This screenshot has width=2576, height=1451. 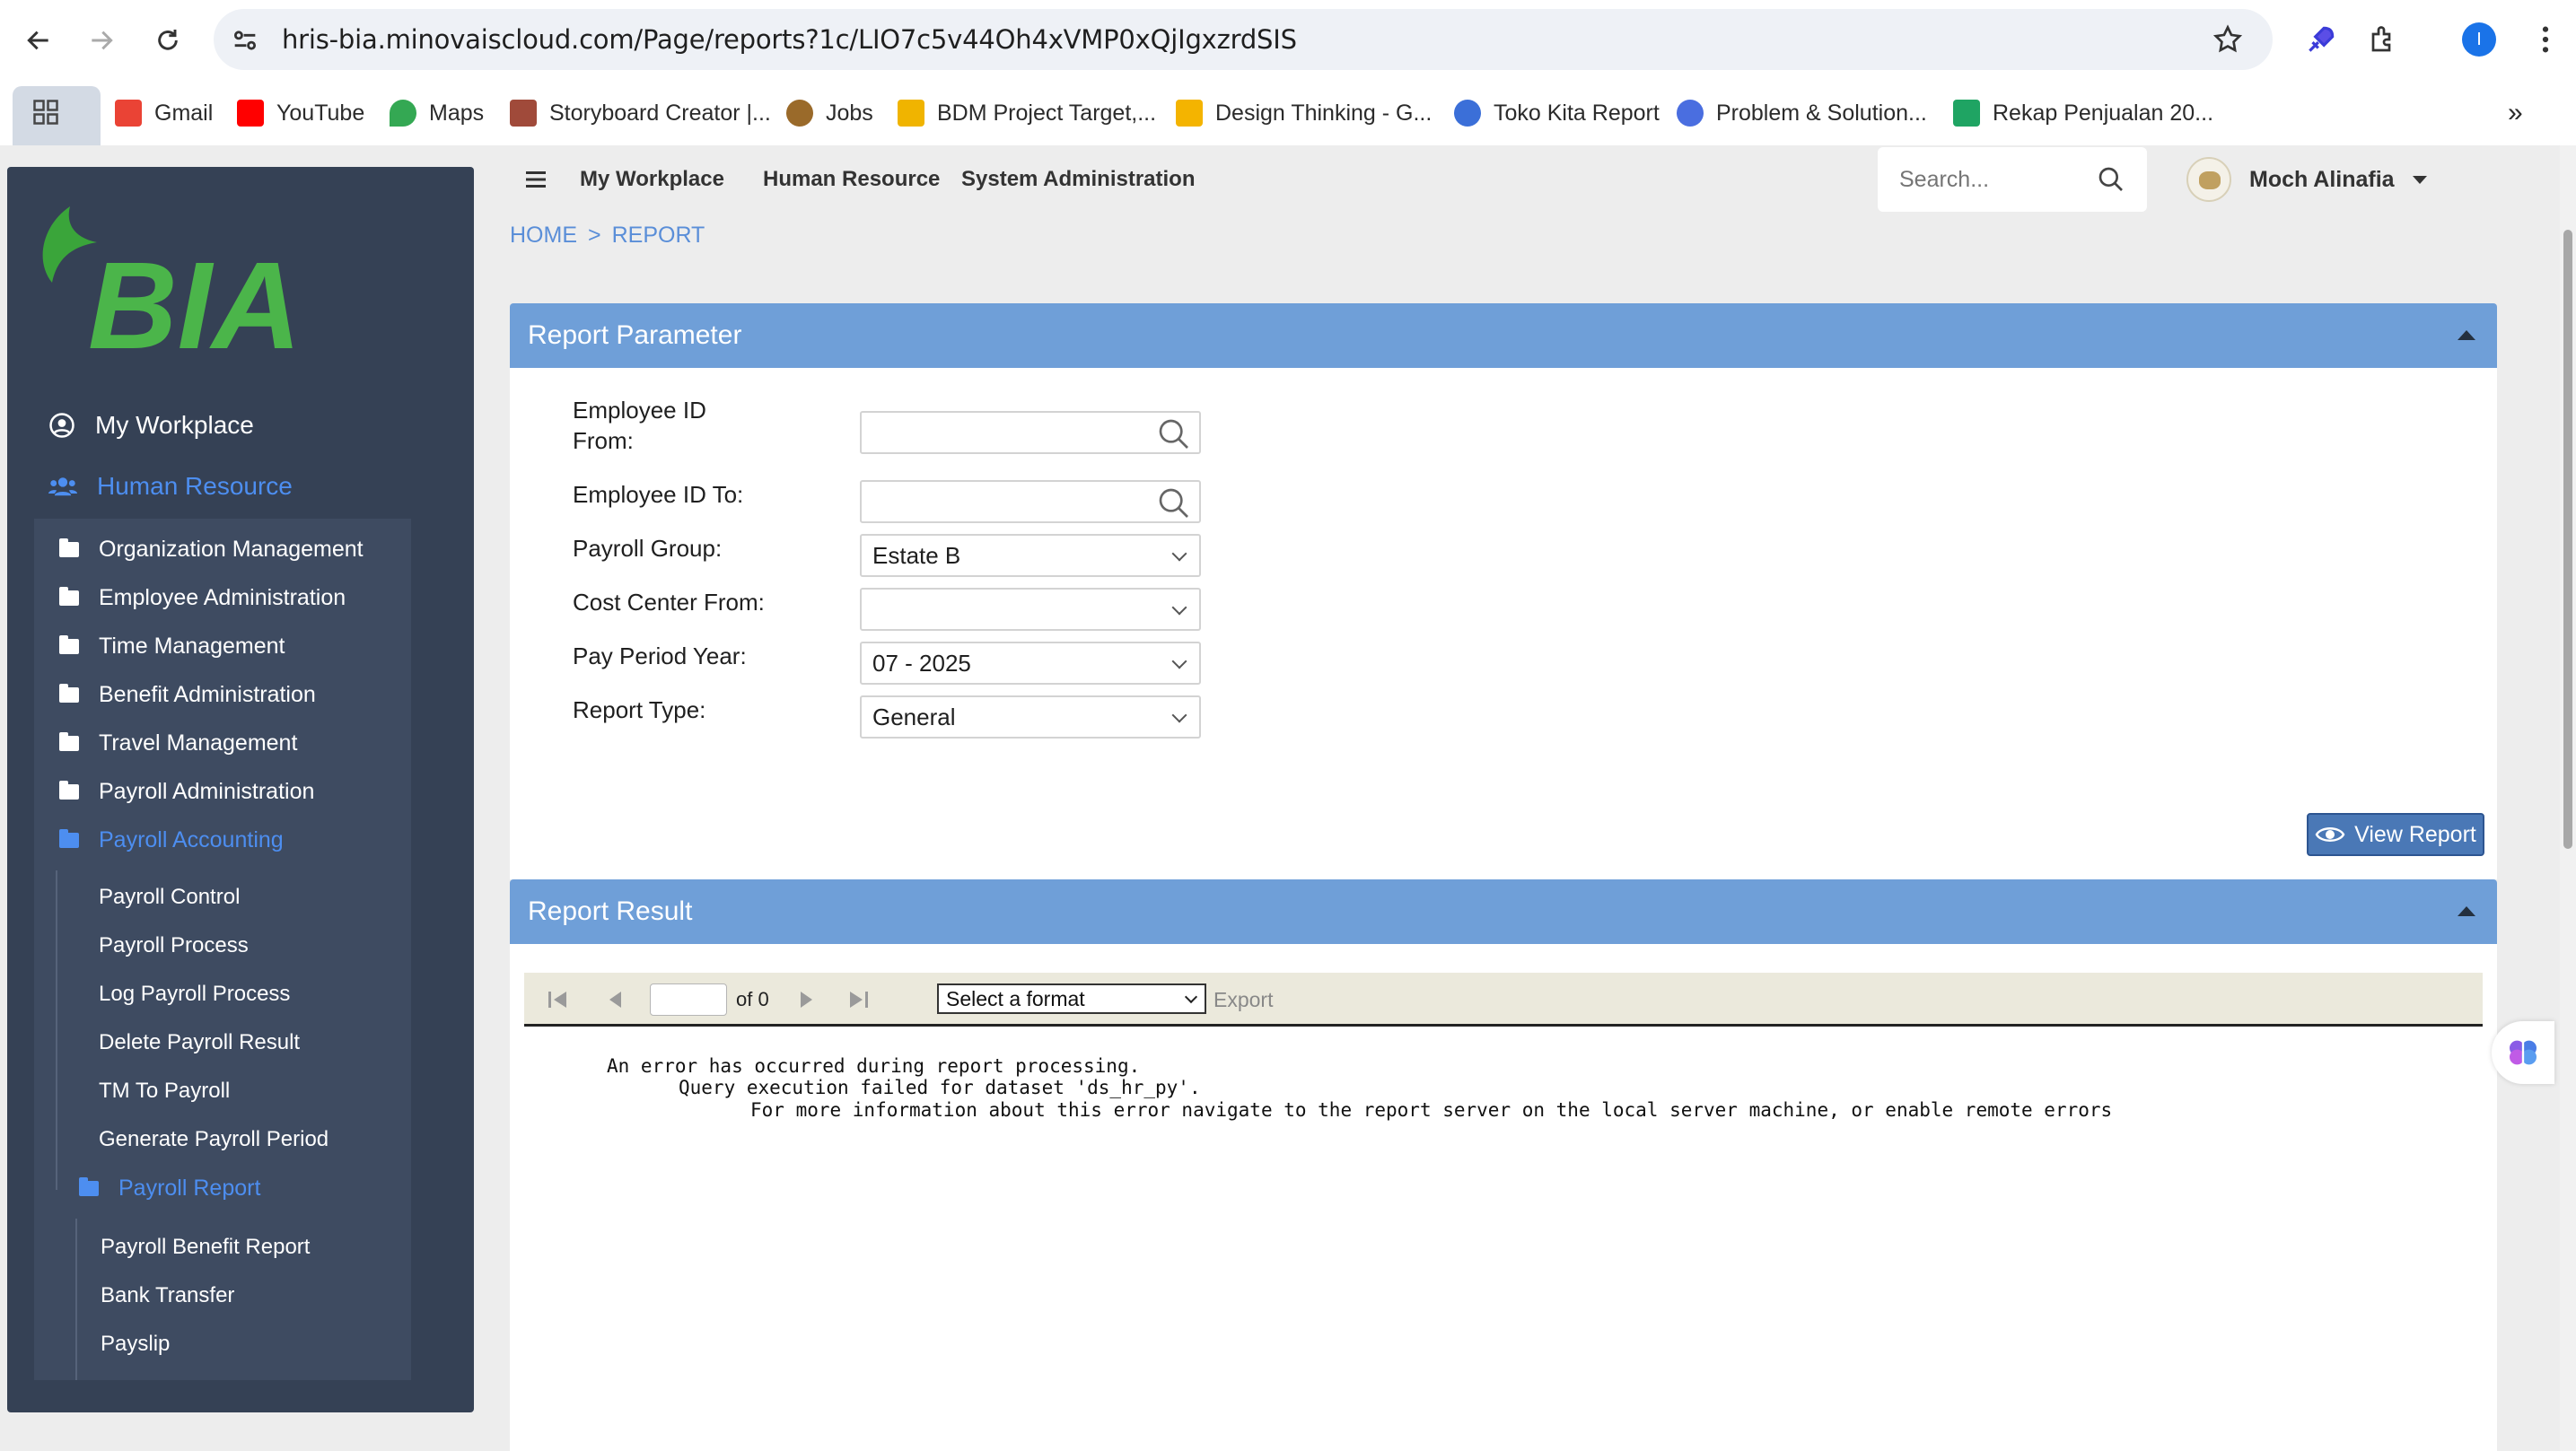 I want to click on sidebar-item-delete-payroll-result: Delete Payroll Result, so click(x=199, y=1042).